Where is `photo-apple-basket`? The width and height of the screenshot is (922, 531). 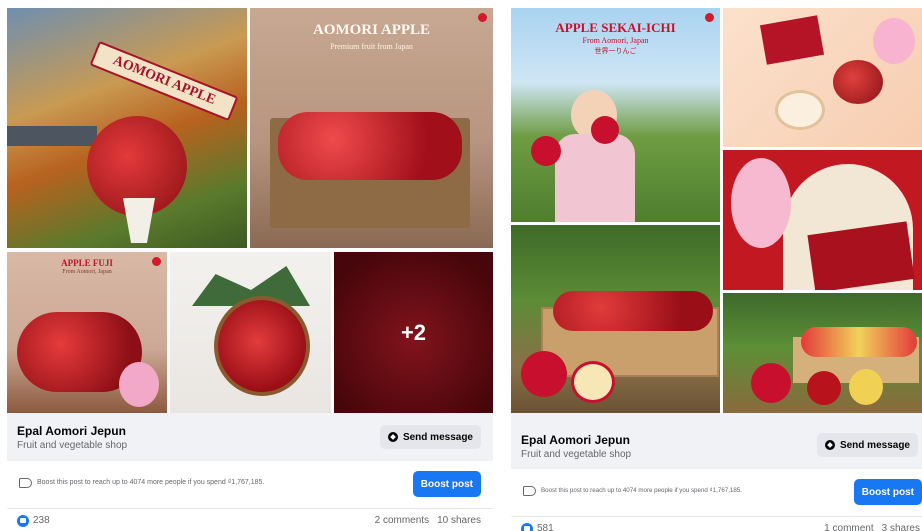 photo-apple-basket is located at coordinates (250, 332).